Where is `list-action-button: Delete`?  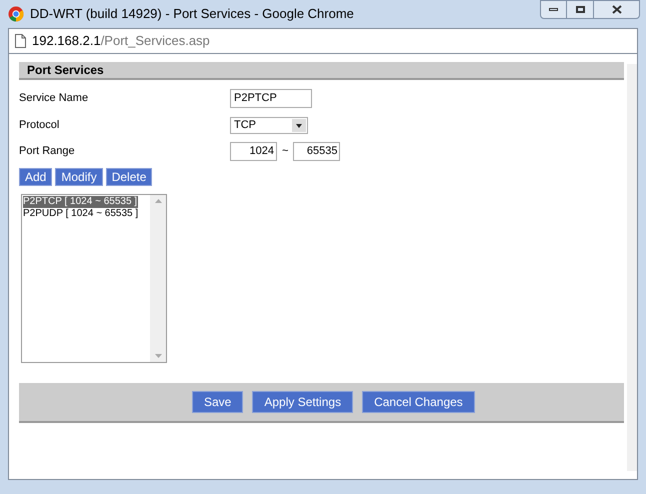 list-action-button: Delete is located at coordinates (129, 177).